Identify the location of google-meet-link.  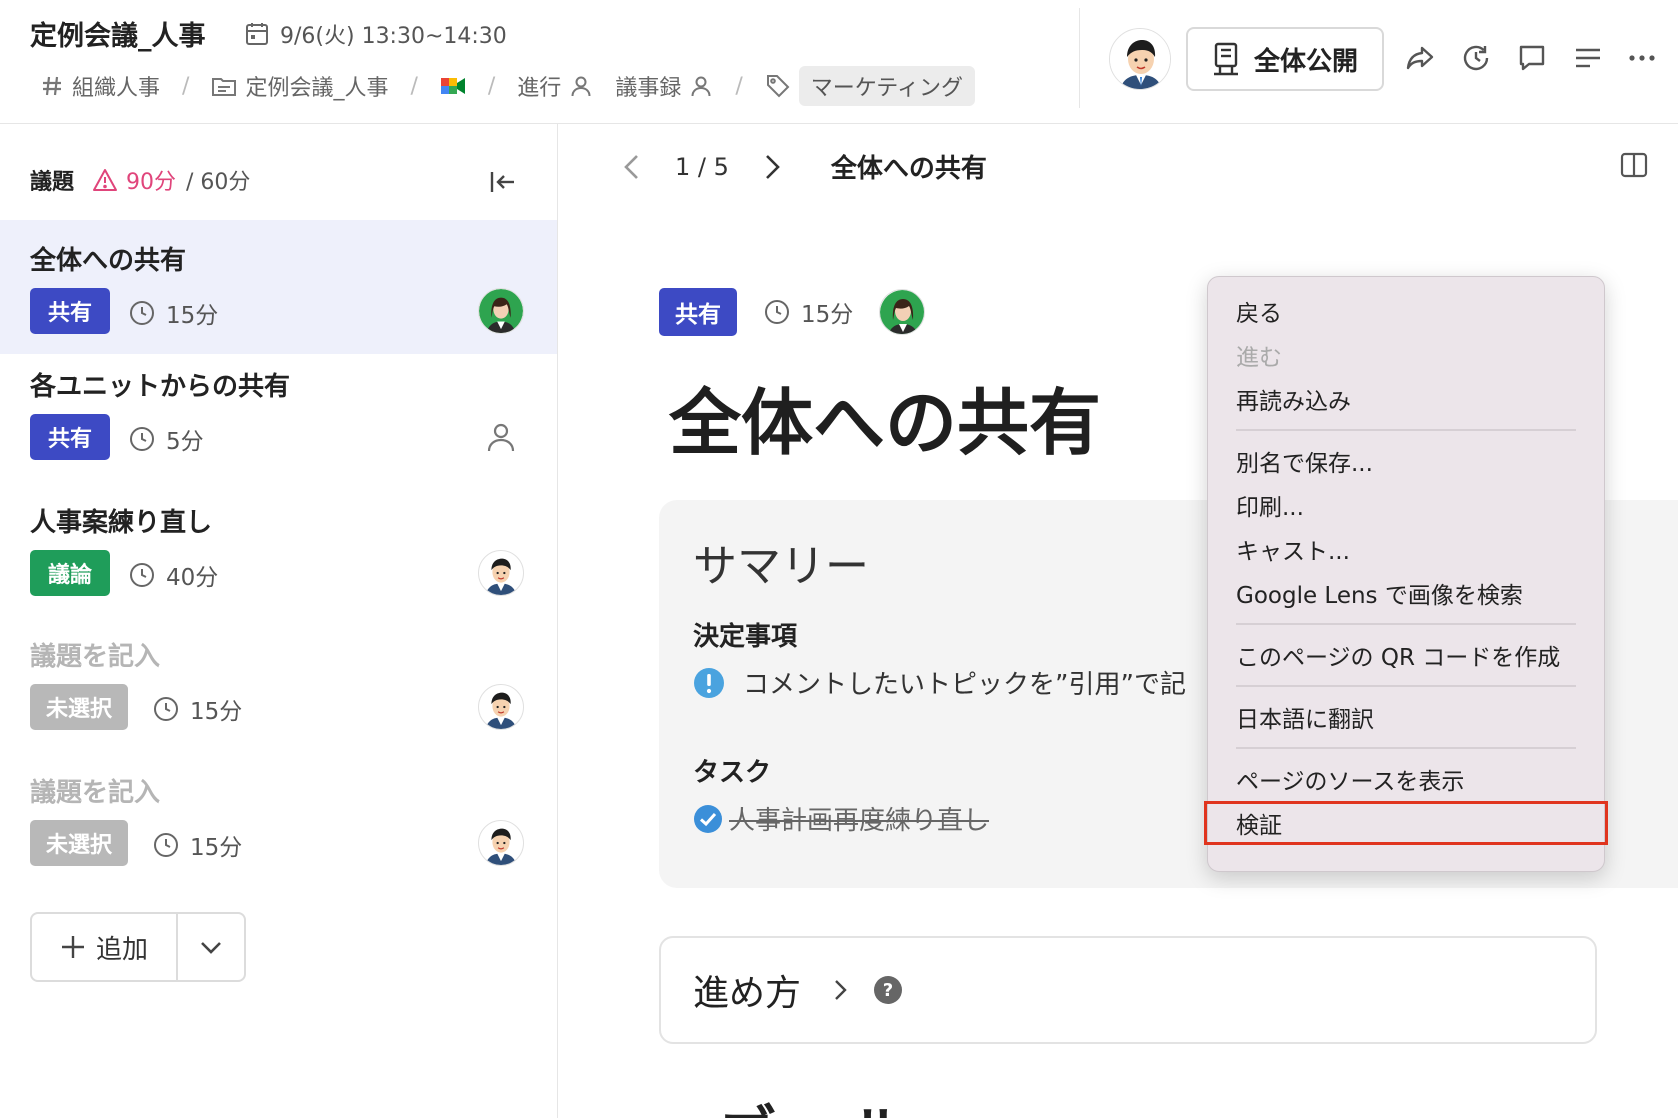
(453, 86).